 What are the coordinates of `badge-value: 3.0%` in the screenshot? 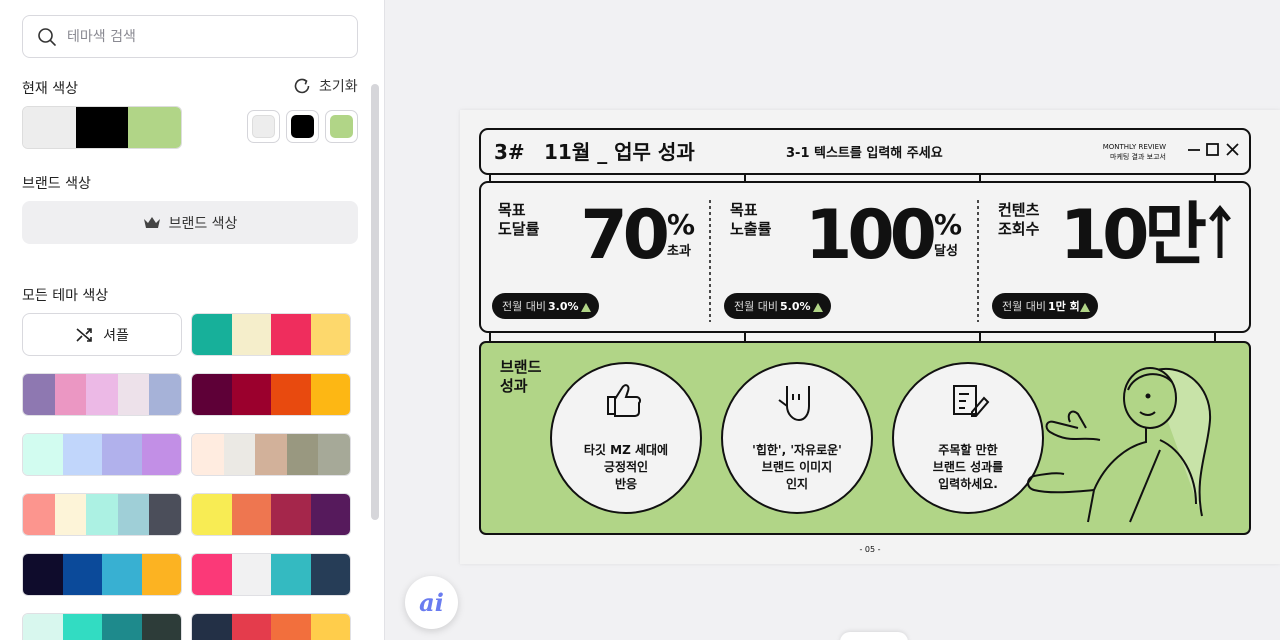 It's located at (563, 306).